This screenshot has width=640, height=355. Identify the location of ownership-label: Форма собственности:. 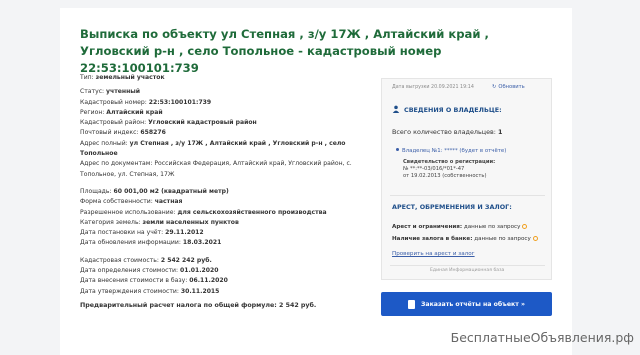
(116, 202).